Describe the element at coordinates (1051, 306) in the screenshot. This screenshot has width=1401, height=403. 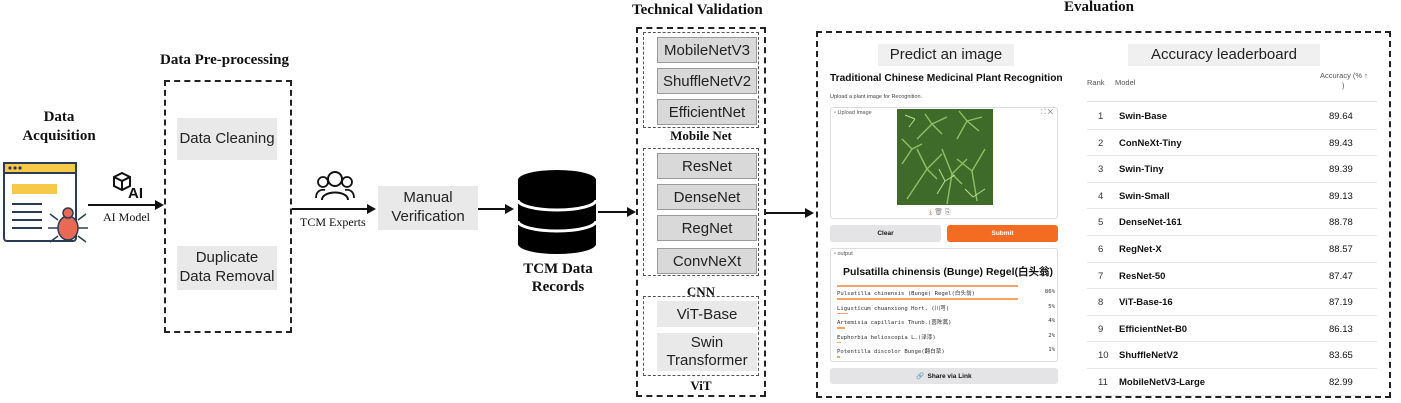
I see `prediction-percent: 5%` at that location.